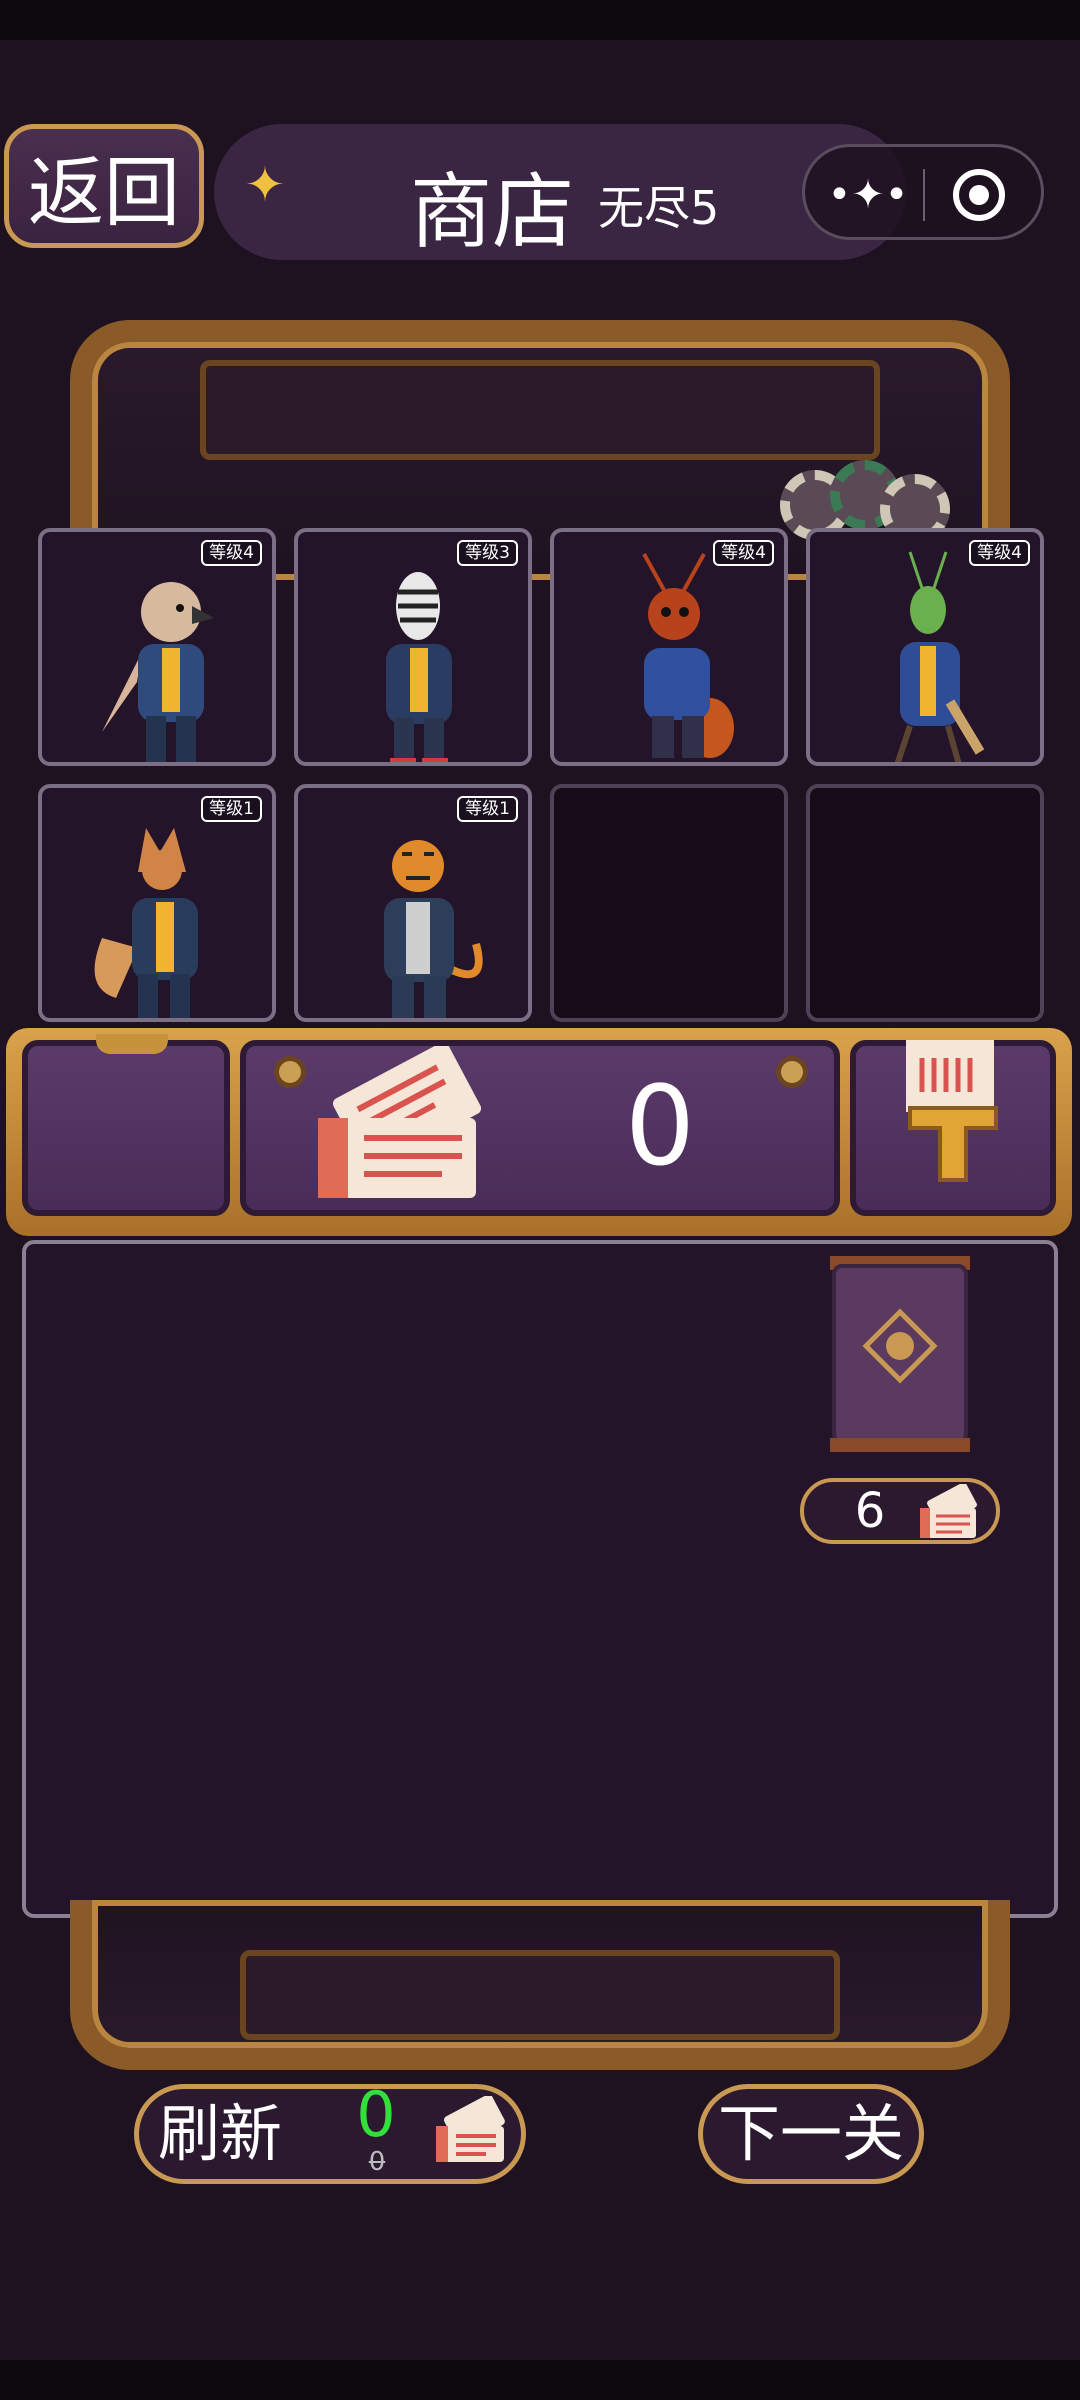 The height and width of the screenshot is (2400, 1080). What do you see at coordinates (265, 185) in the screenshot?
I see `sparkle-icon: ✦` at bounding box center [265, 185].